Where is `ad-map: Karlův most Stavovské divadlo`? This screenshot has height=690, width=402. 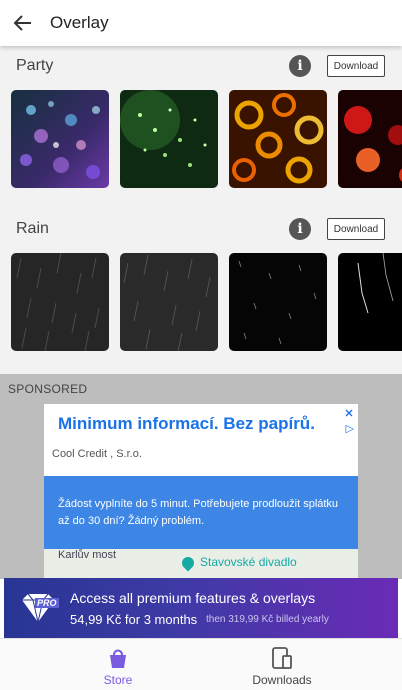
ad-map: Karlův most Stavovské divadlo is located at coordinates (201, 564).